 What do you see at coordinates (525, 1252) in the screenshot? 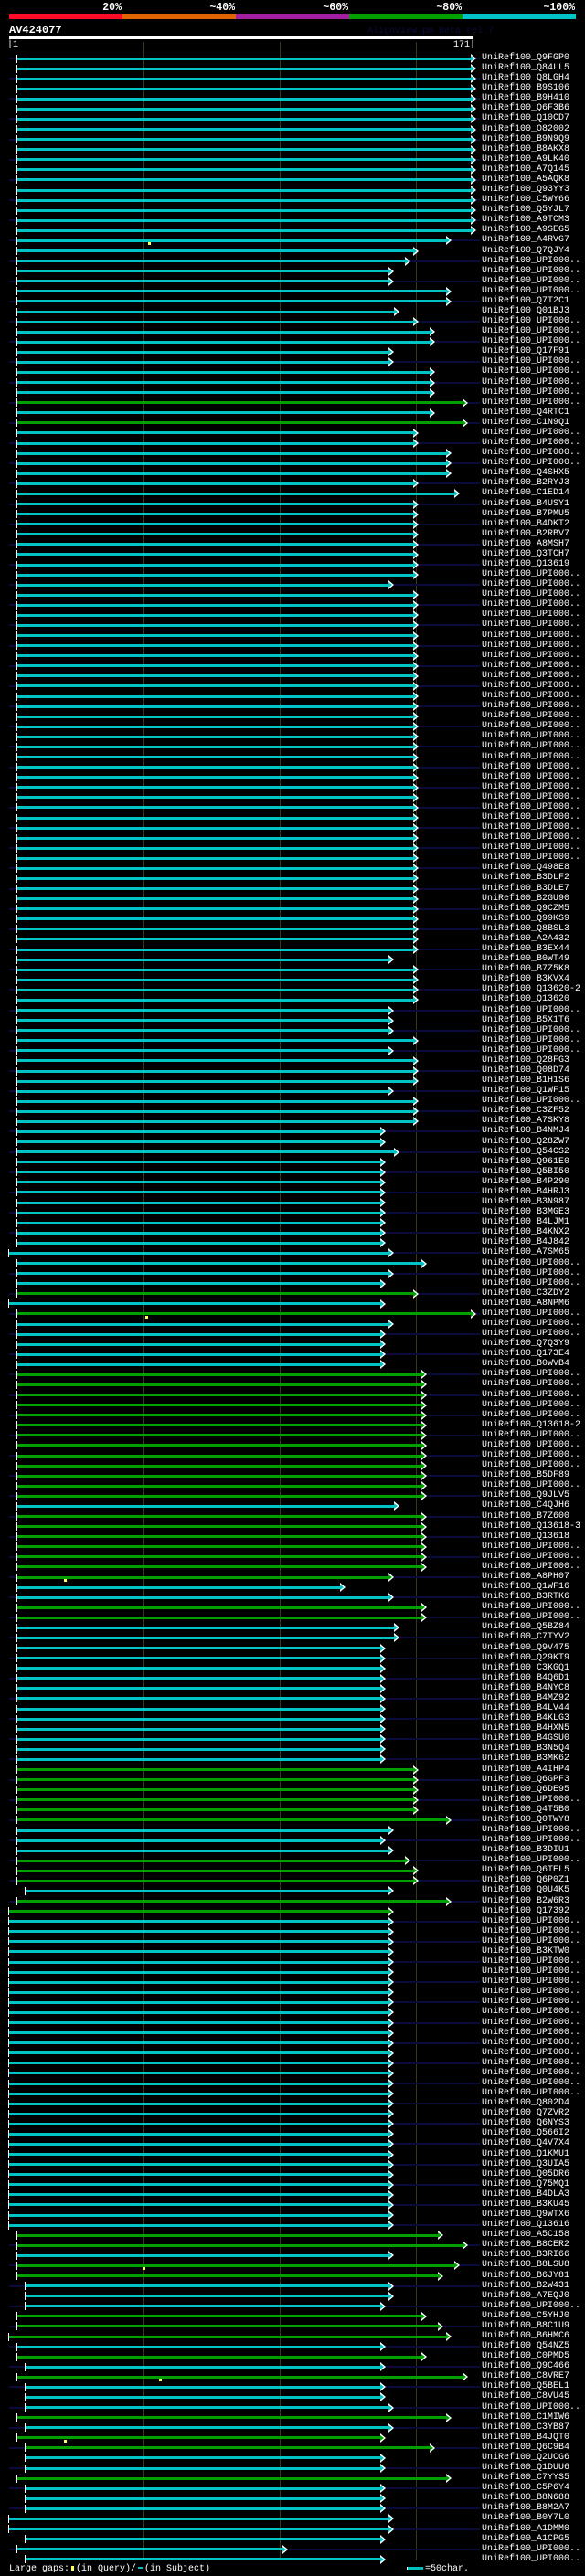
I see `hit-label: UniRef100_A7SM65` at bounding box center [525, 1252].